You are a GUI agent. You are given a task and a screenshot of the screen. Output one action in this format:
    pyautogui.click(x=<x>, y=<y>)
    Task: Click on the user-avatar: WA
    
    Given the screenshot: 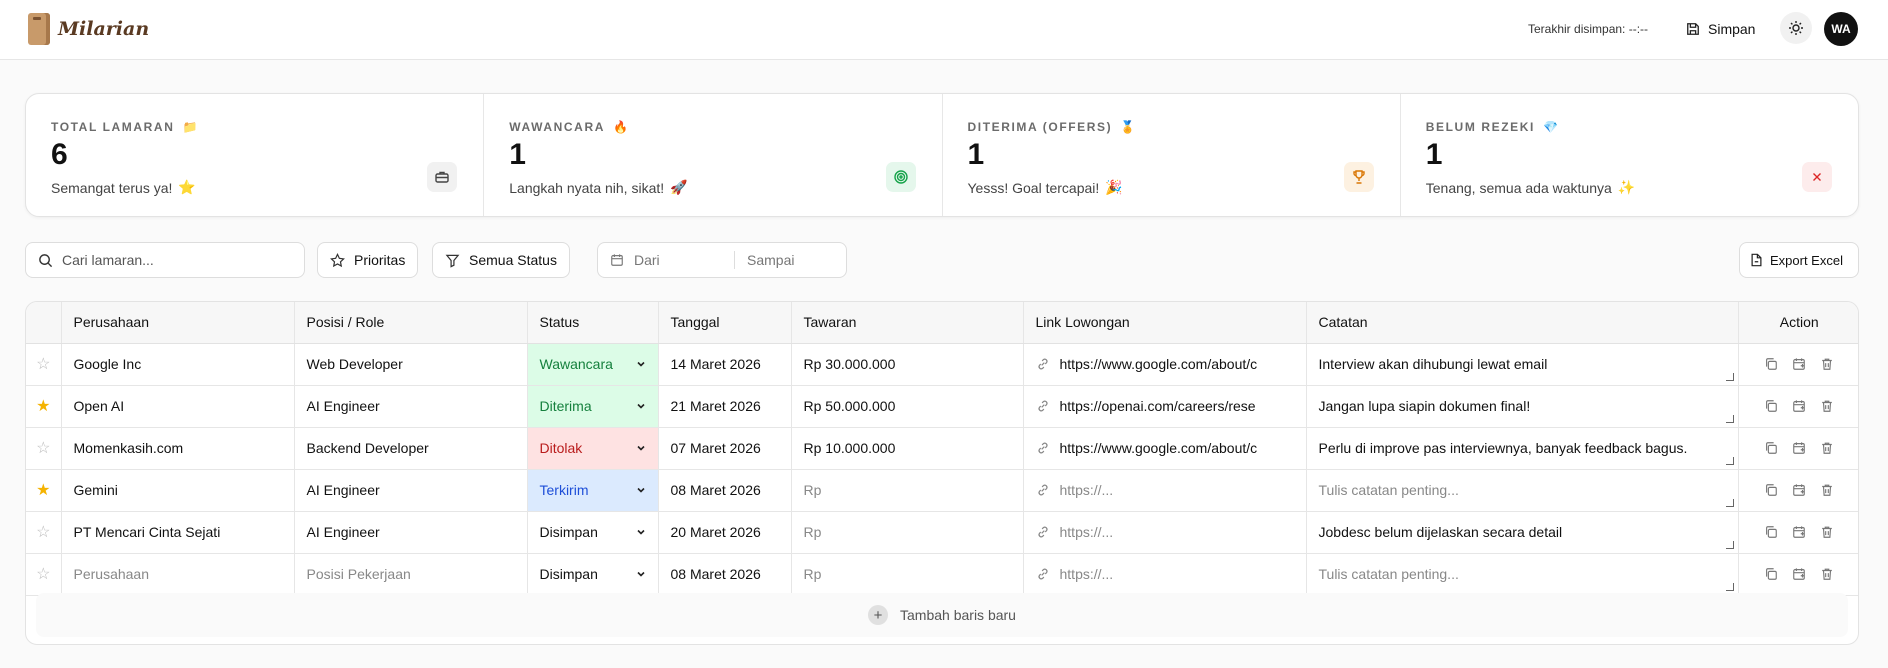 What is the action you would take?
    pyautogui.click(x=1841, y=29)
    